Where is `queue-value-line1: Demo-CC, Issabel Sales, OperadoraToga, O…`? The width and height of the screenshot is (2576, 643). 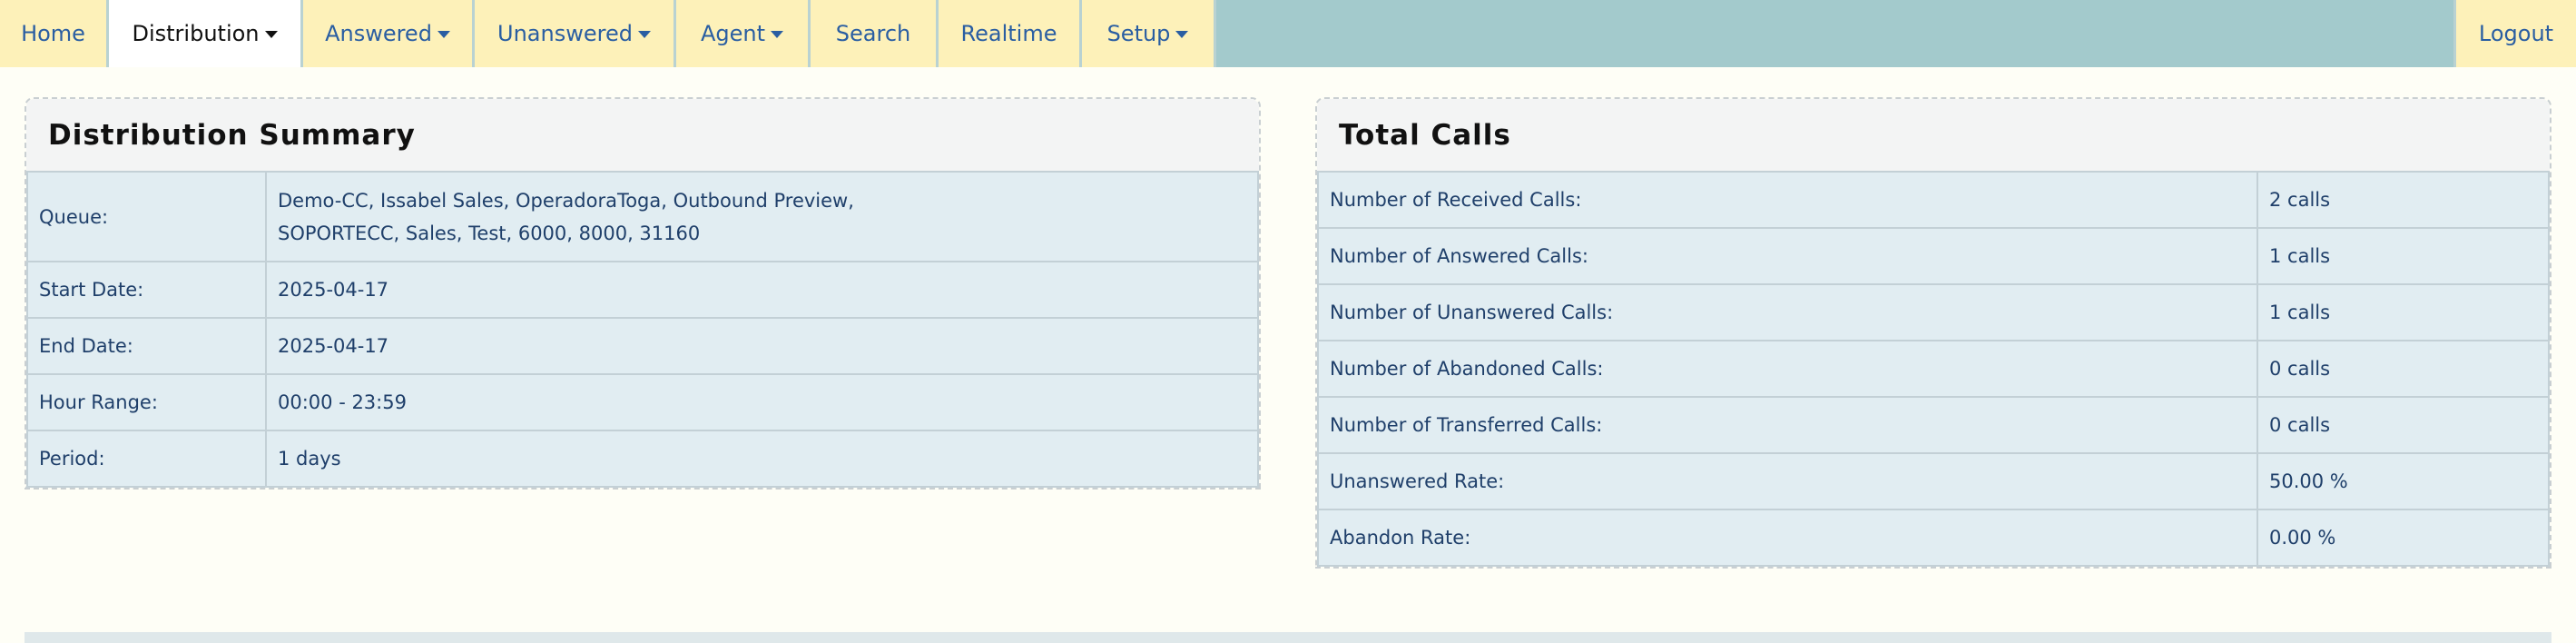
queue-value-line1: Demo-CC, Issabel Sales, OperadoraToga, O… is located at coordinates (566, 200).